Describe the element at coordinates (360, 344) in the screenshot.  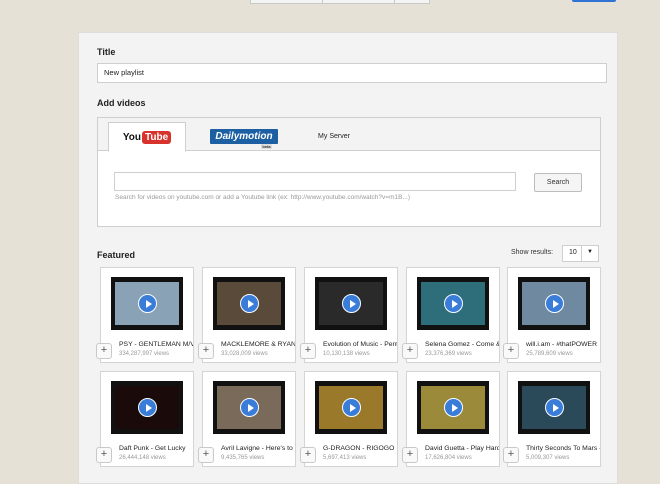
I see `video-title: Evolution of Music - Pentatonix` at that location.